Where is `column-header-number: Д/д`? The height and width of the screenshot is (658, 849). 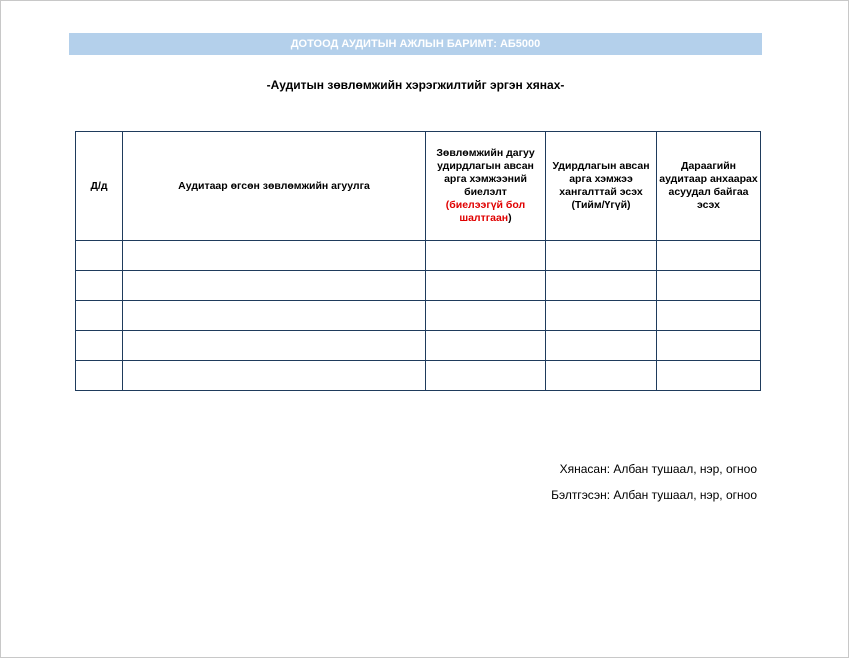 column-header-number: Д/д is located at coordinates (99, 186).